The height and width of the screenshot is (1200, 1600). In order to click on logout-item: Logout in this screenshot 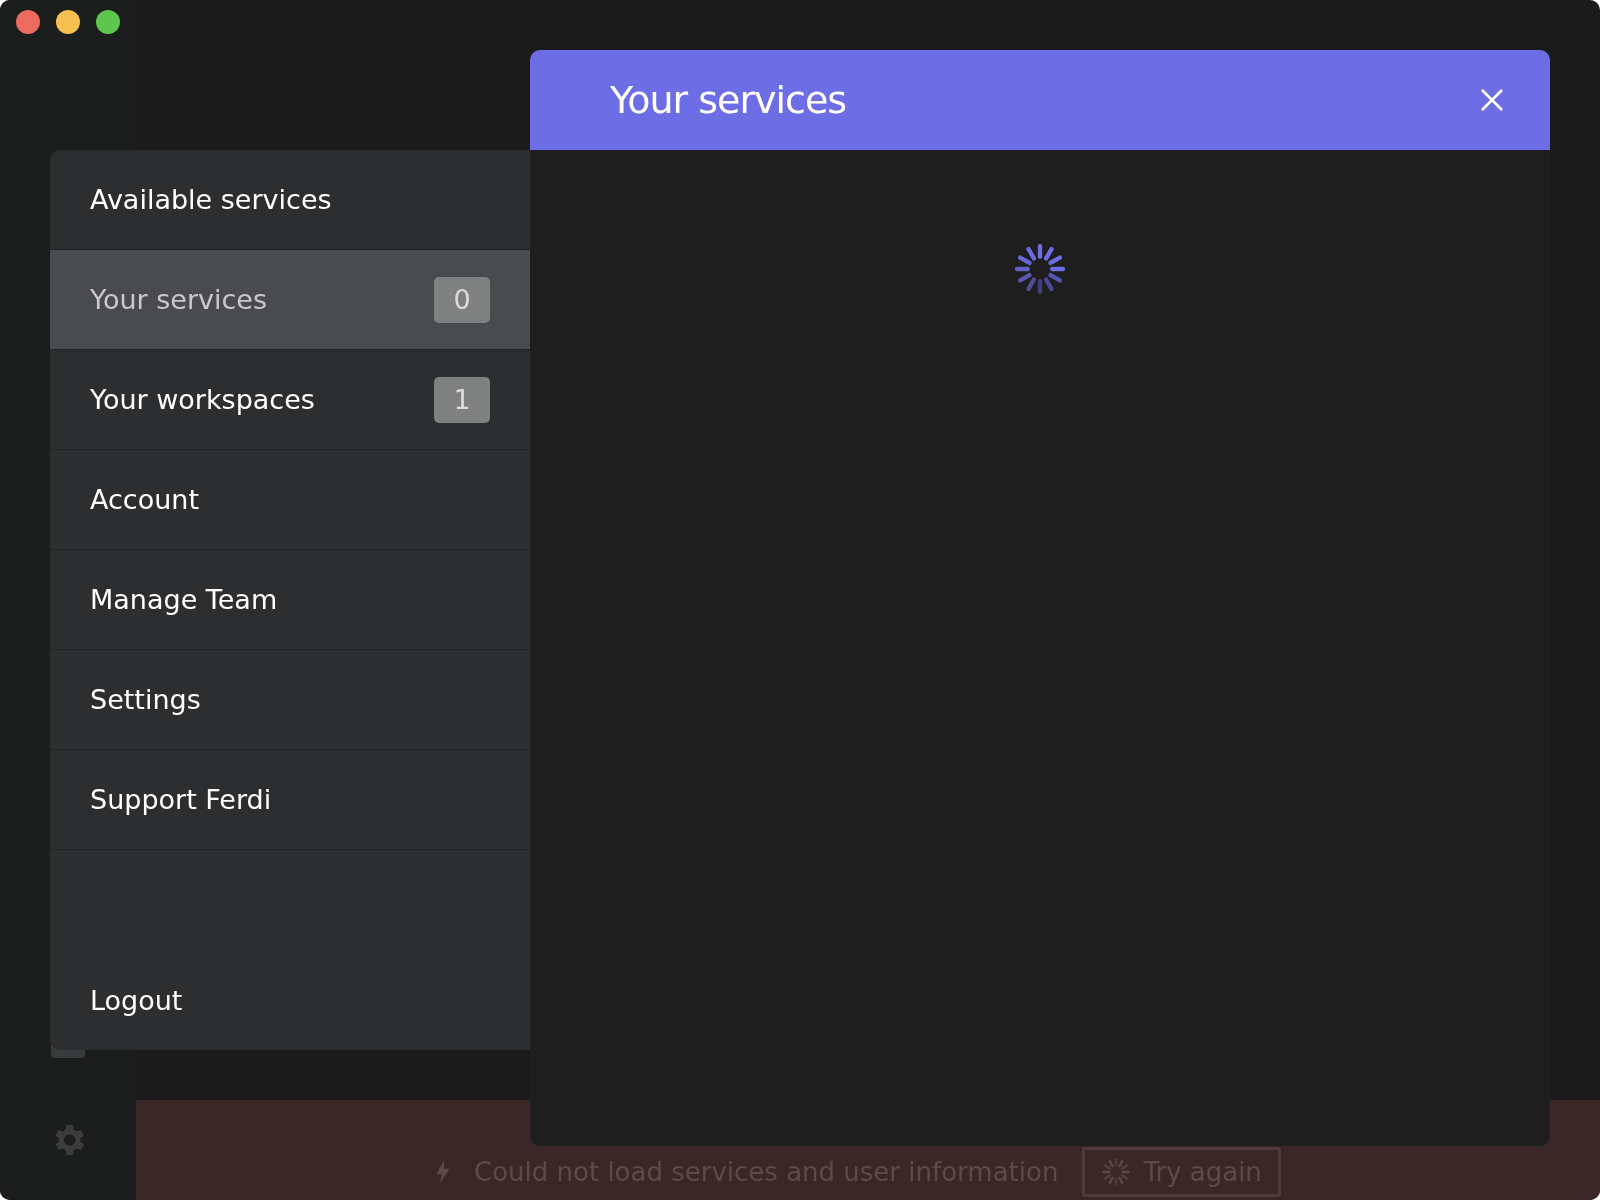, I will do `click(290, 1000)`.